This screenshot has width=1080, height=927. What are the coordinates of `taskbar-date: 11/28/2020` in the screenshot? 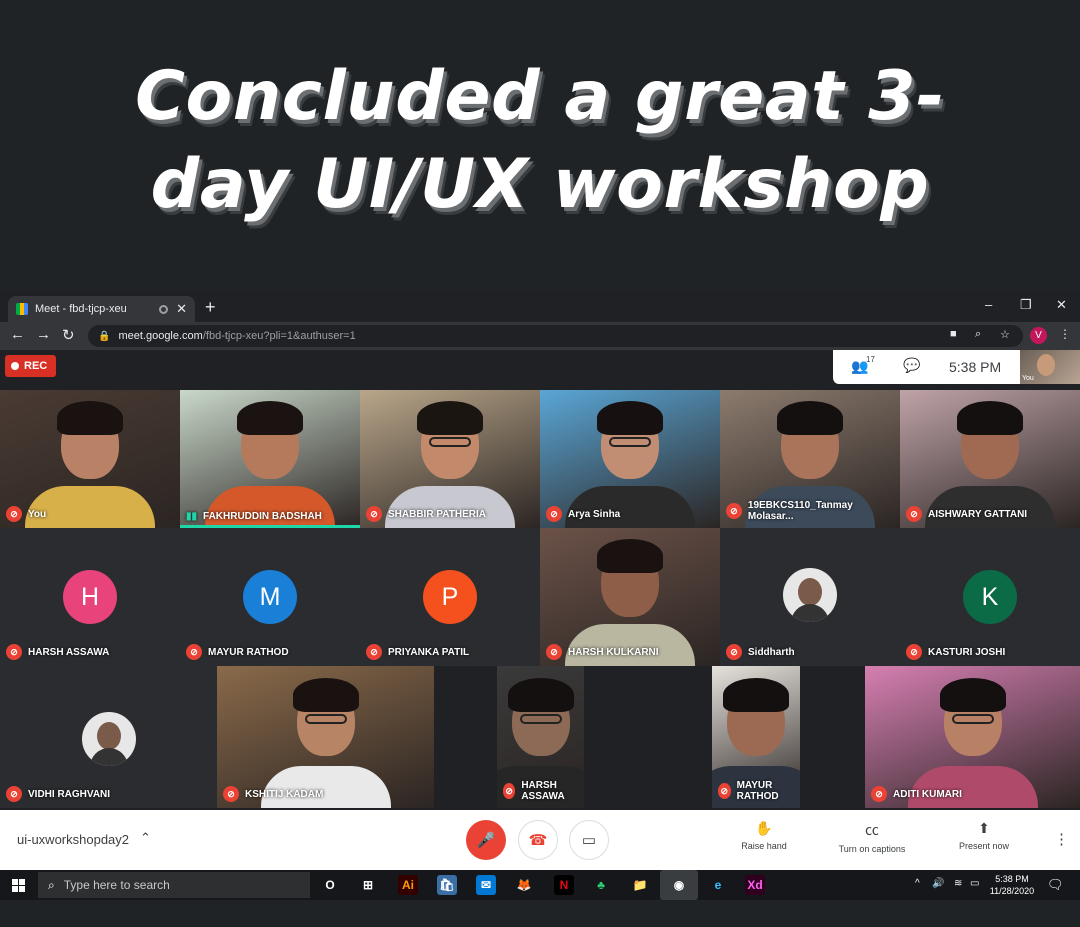 It's located at (1012, 891).